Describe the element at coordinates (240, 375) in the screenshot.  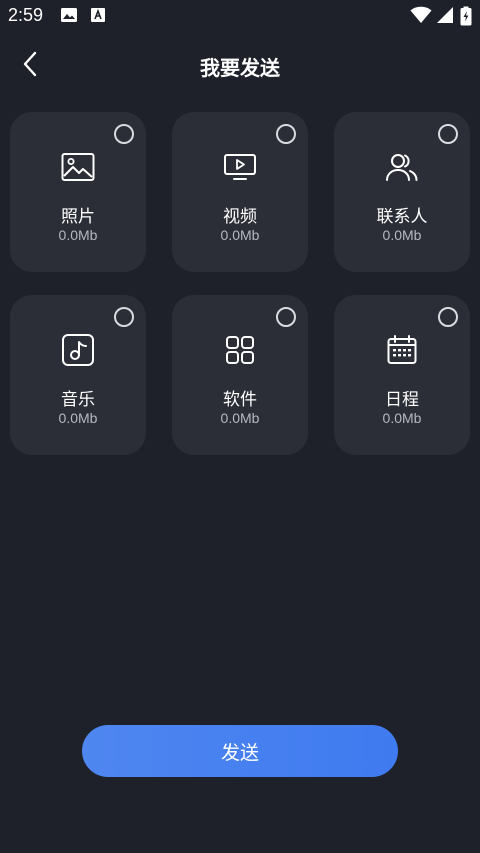
I see `category-card-apps: 软件 0.0Mb` at that location.